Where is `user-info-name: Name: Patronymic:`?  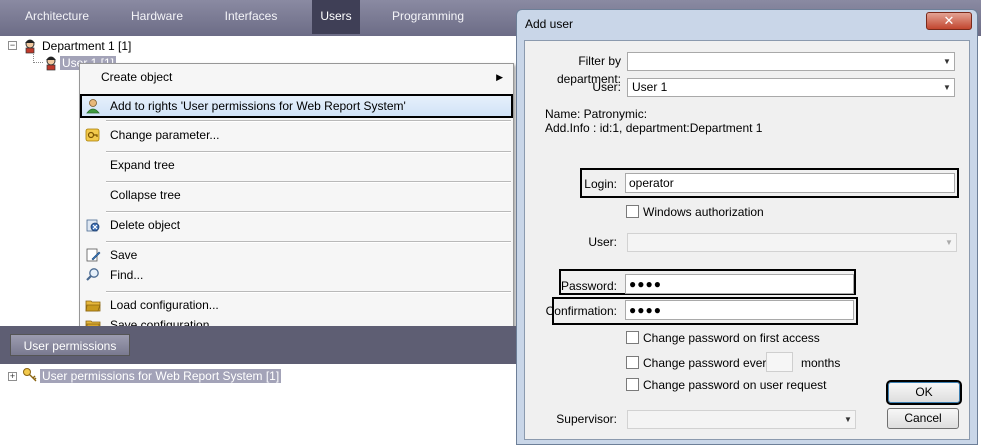
user-info-name: Name: Patronymic: is located at coordinates (596, 114).